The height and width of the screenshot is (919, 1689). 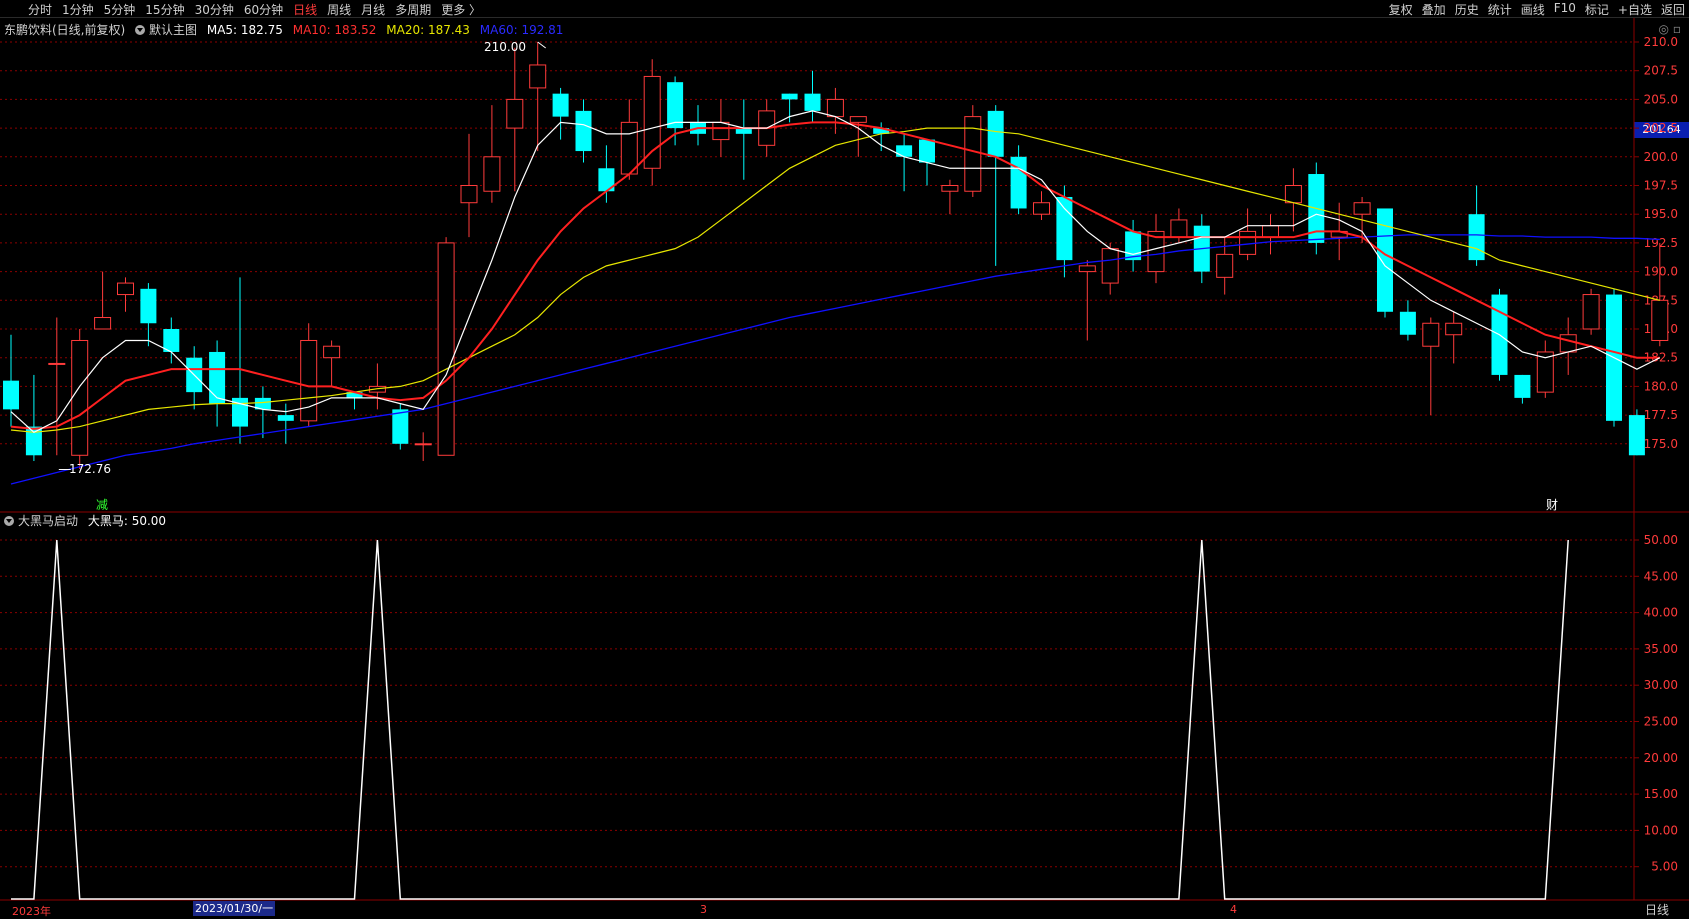 What do you see at coordinates (1657, 909) in the screenshot?
I see `period-button: 日线` at bounding box center [1657, 909].